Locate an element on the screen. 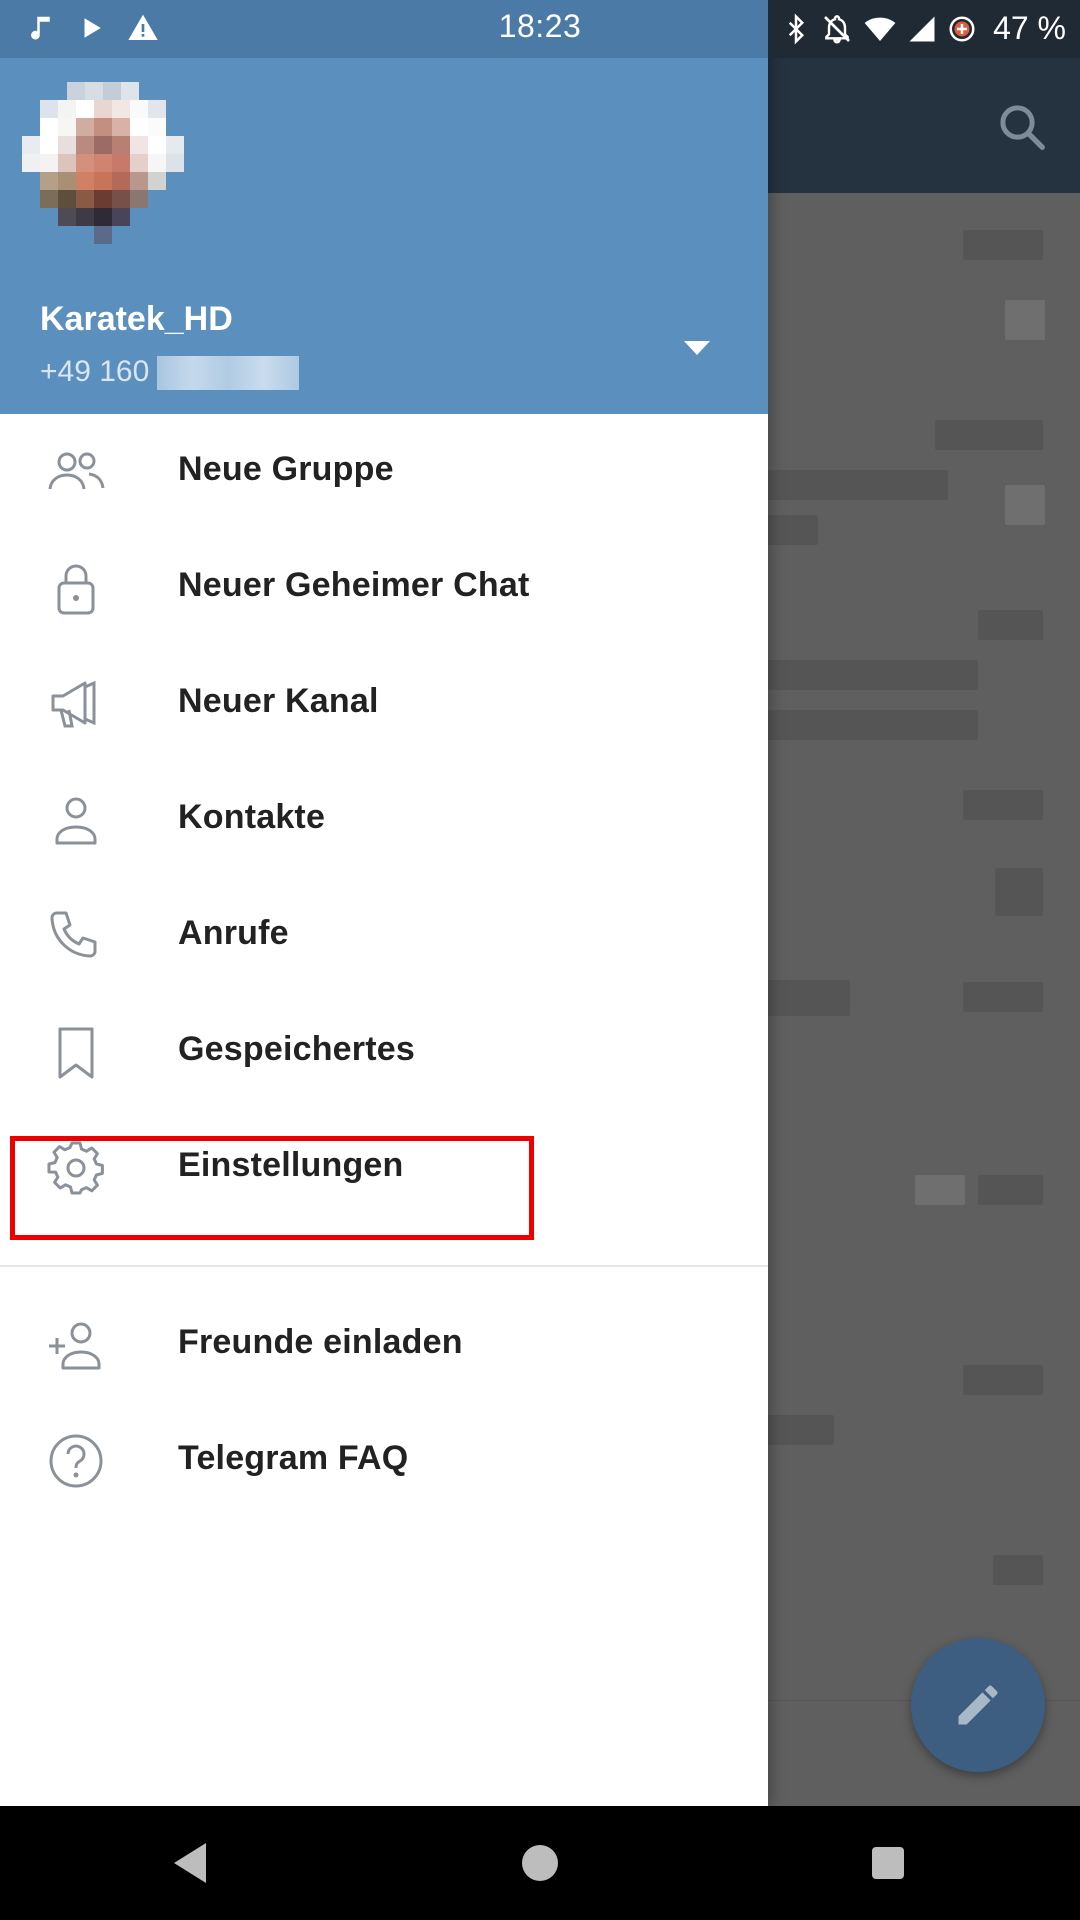 The width and height of the screenshot is (1080, 1920). group-icon is located at coordinates (76, 471).